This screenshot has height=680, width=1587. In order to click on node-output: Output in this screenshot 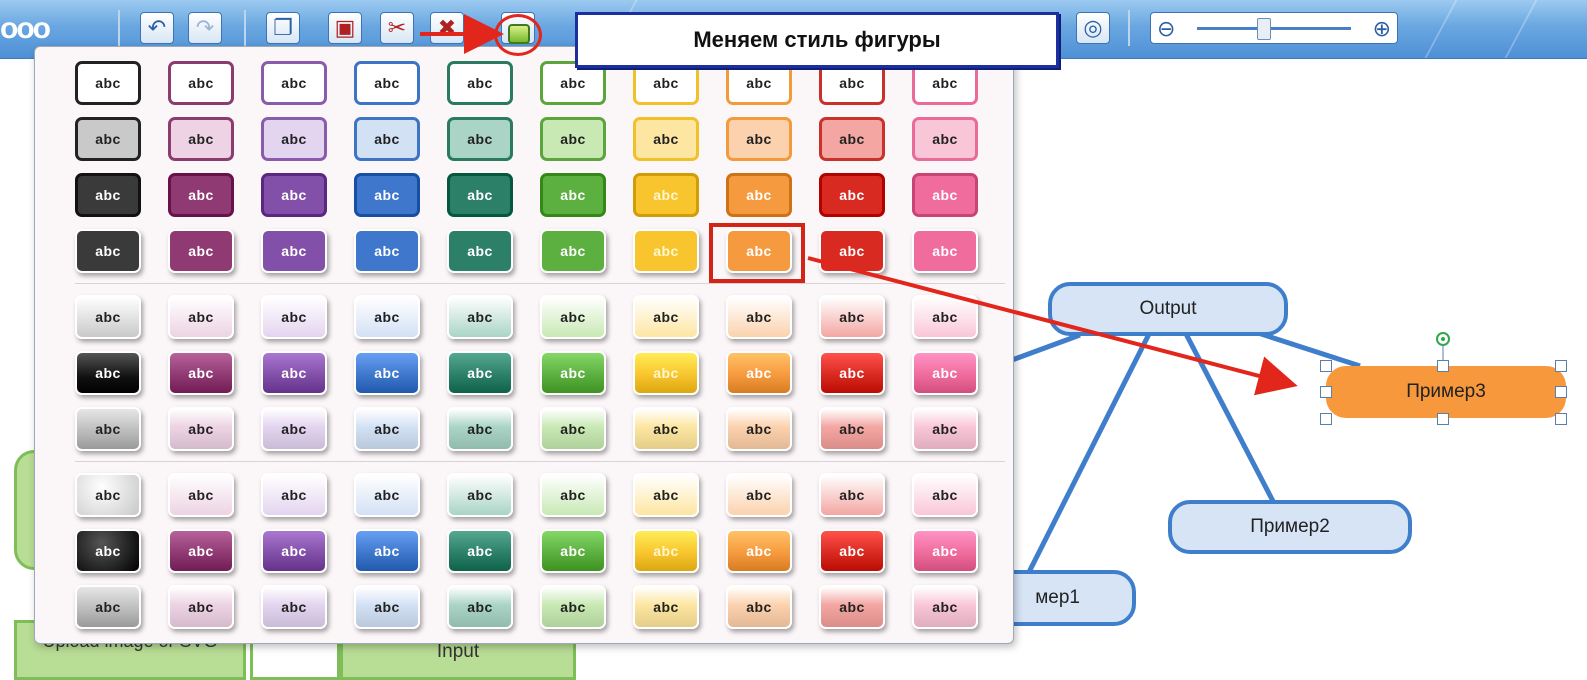, I will do `click(1168, 309)`.